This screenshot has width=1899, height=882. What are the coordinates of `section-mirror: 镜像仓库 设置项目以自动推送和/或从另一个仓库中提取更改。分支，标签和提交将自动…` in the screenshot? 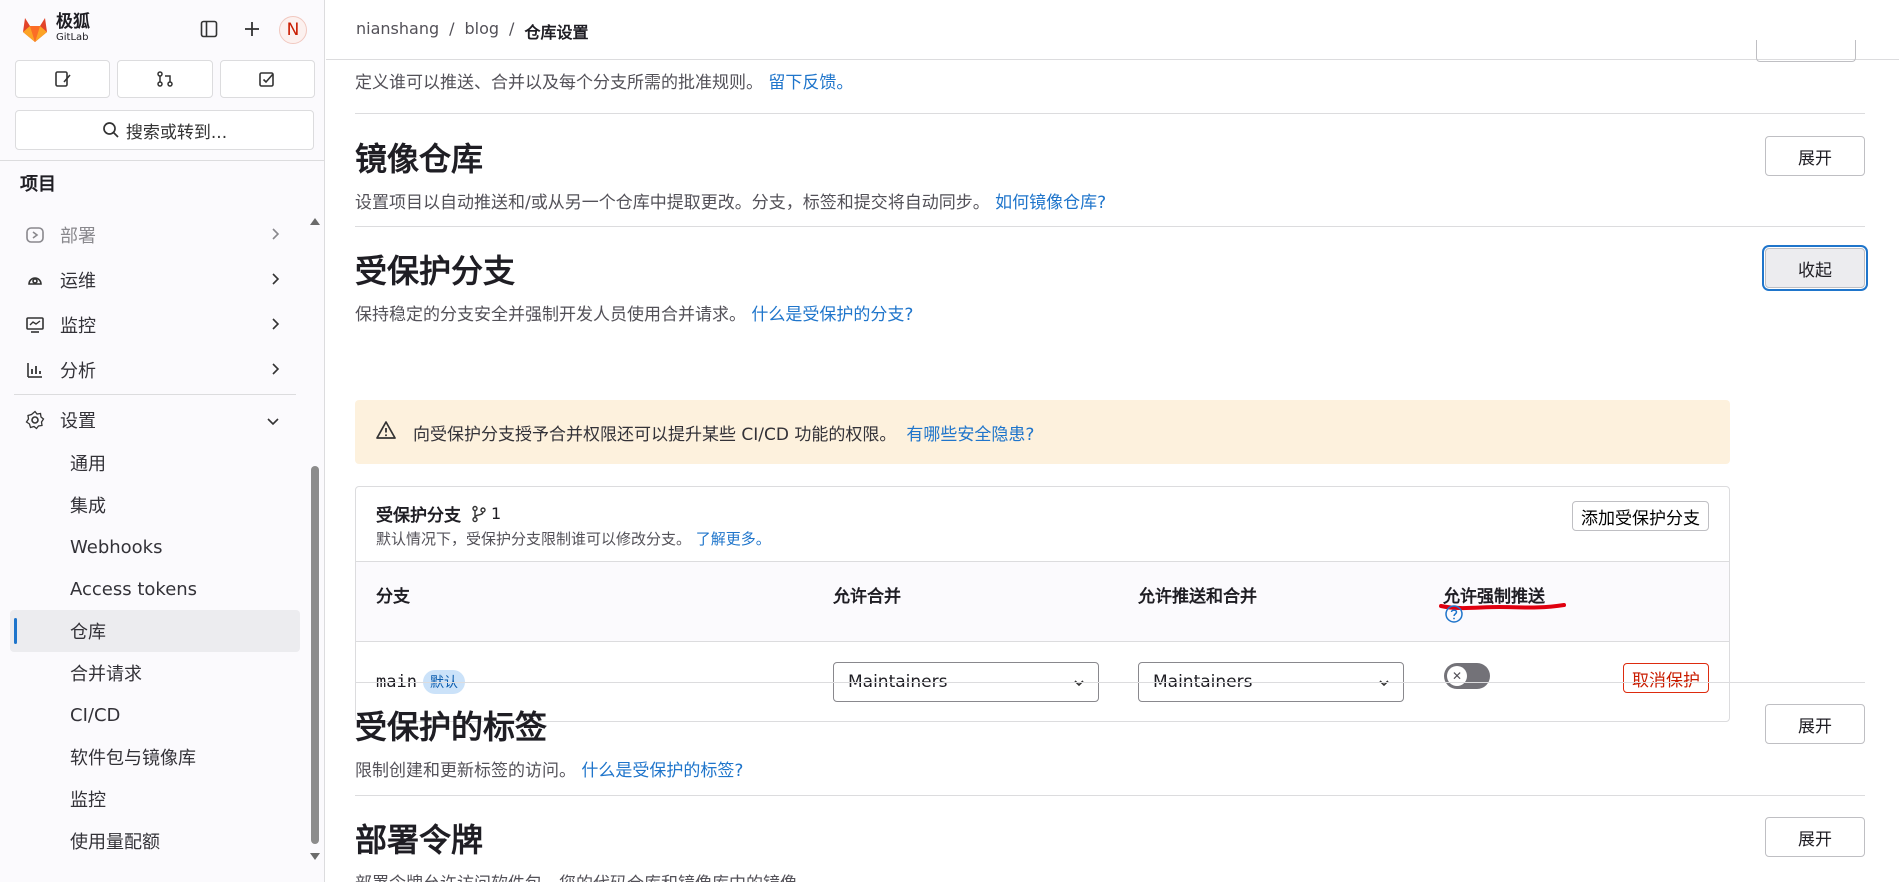 It's located at (1110, 174).